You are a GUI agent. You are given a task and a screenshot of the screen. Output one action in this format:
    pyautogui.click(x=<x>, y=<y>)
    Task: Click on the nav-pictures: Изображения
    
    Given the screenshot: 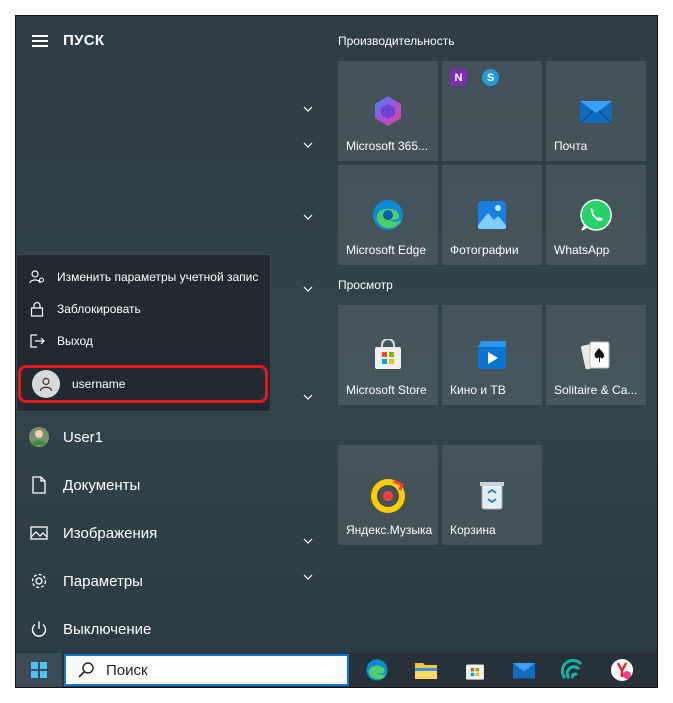 What is the action you would take?
    pyautogui.click(x=143, y=533)
    